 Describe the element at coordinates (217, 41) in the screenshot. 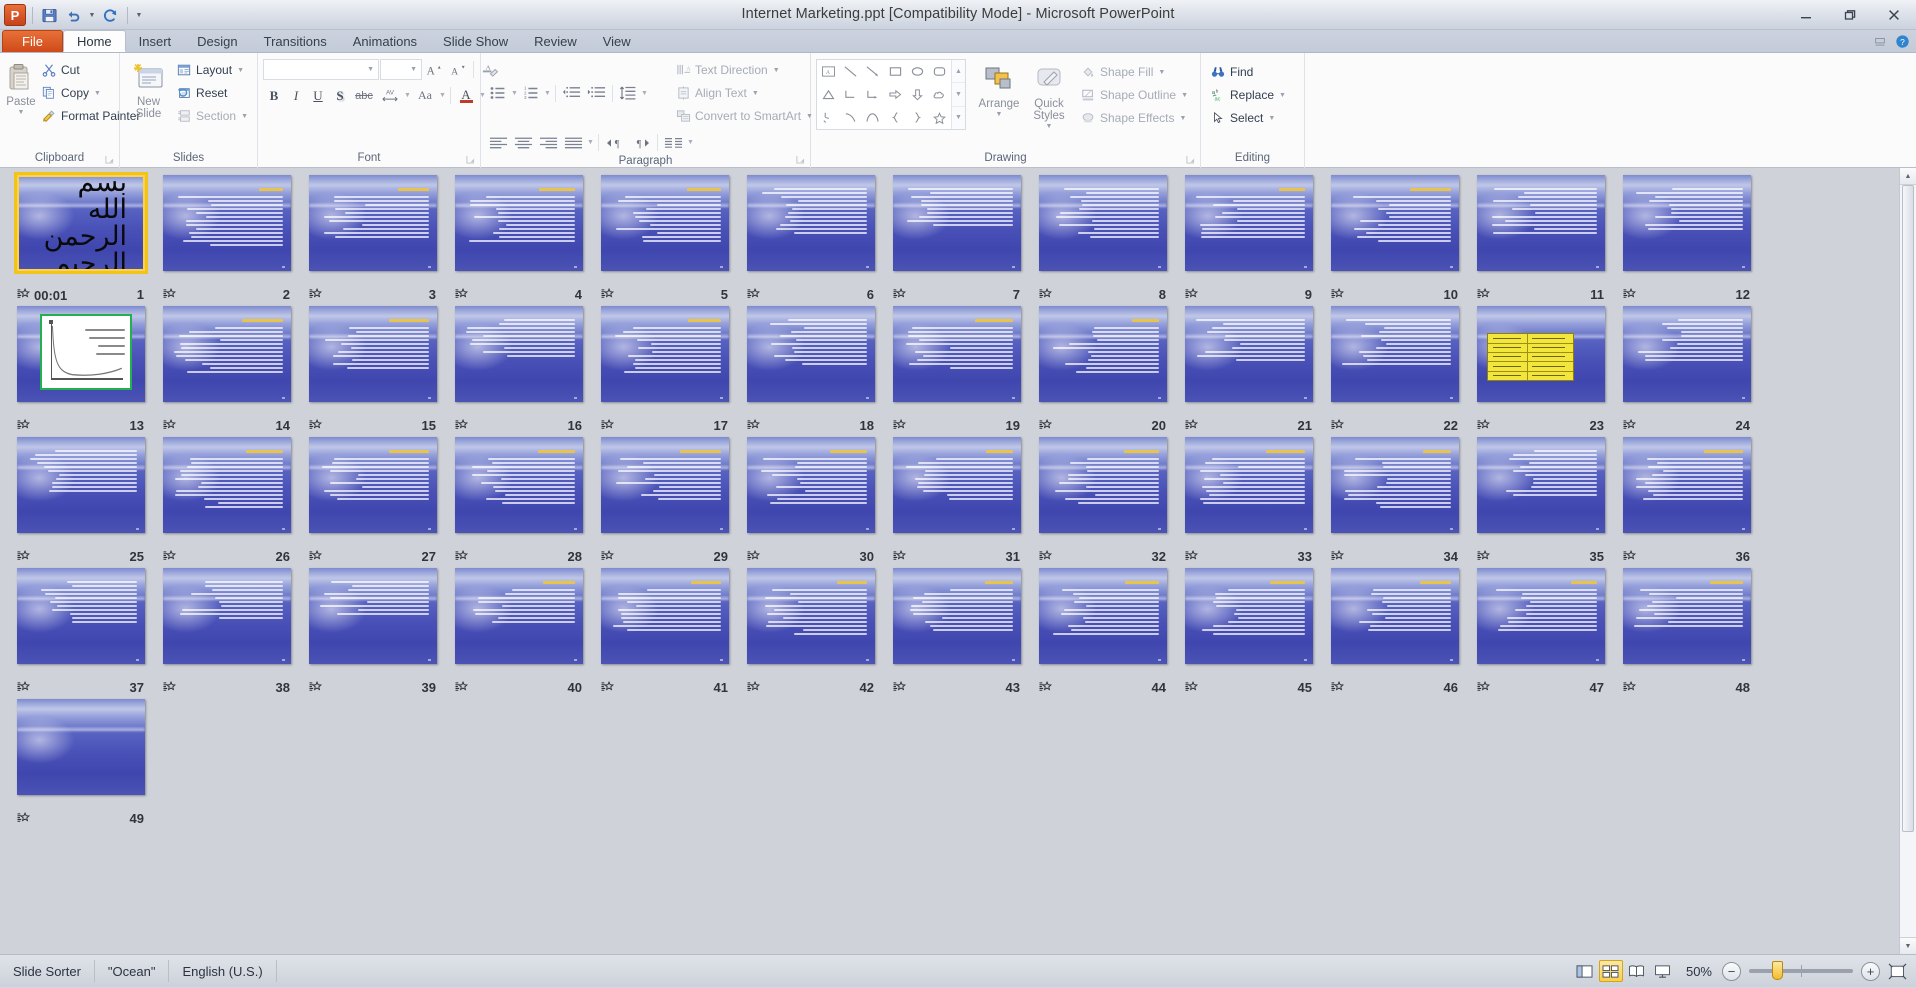

I see `tab-design: Design` at that location.